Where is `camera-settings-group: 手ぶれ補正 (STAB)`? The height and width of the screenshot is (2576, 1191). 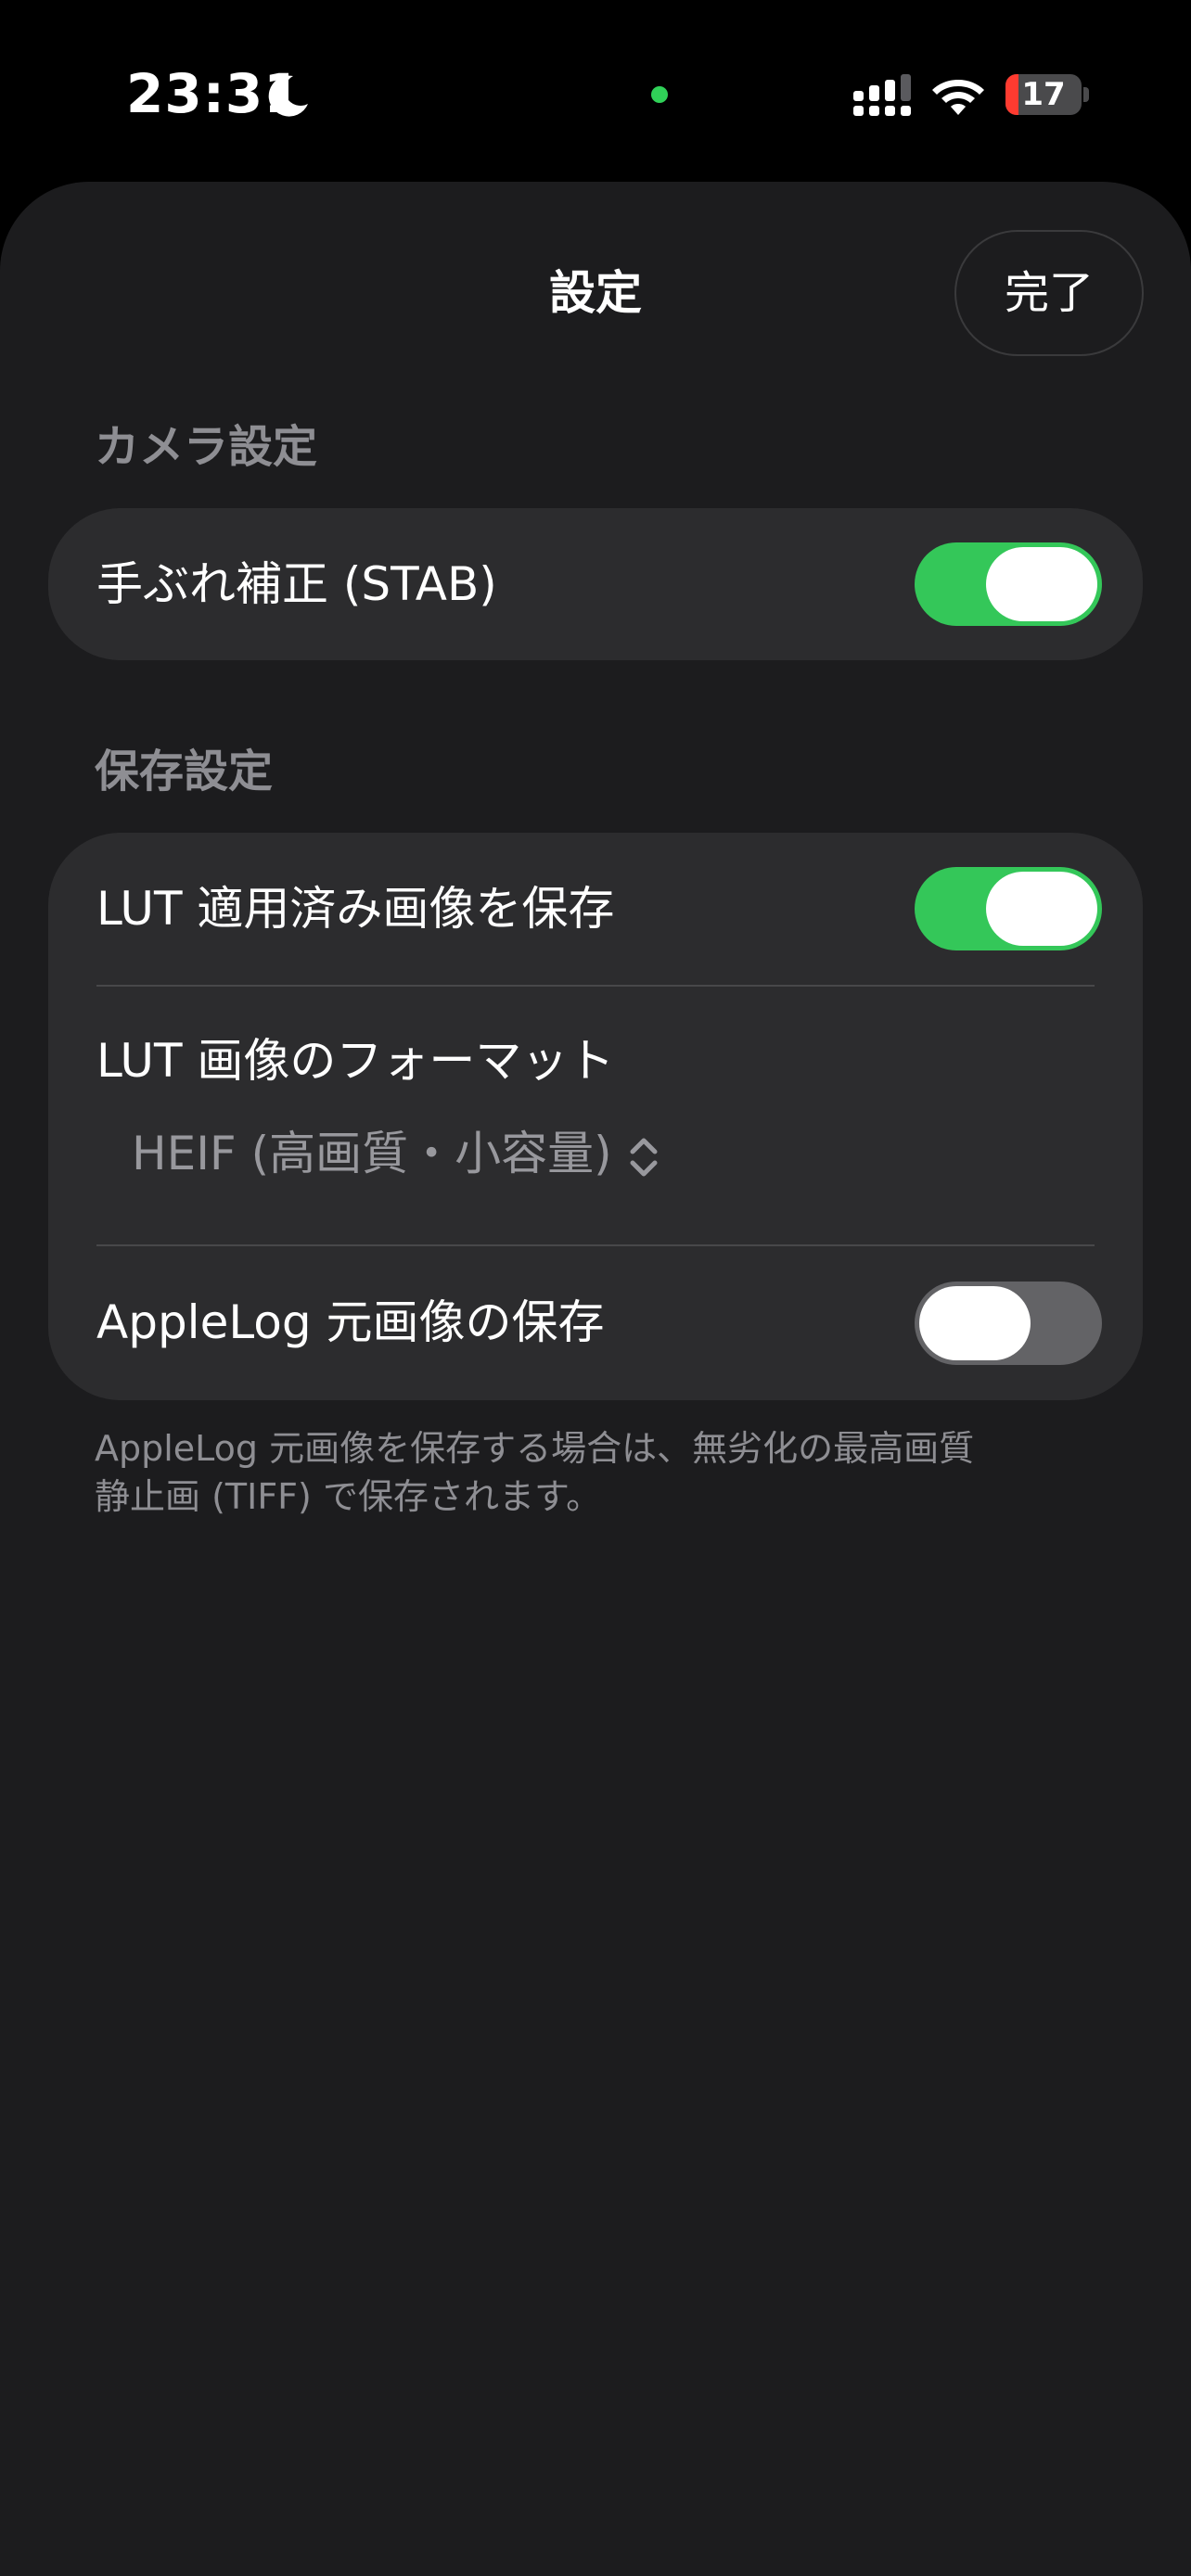
camera-settings-group: 手ぶれ補正 (STAB) is located at coordinates (595, 584).